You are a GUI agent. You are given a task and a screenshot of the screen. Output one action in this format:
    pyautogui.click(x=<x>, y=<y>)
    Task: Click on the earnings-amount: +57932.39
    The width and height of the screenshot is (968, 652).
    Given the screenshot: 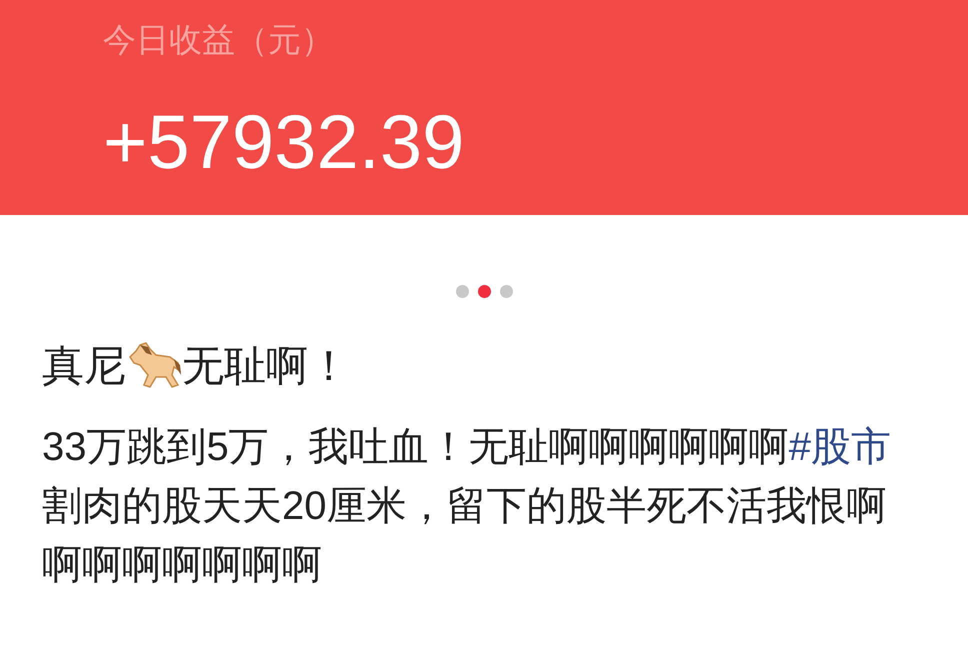 What is the action you would take?
    pyautogui.click(x=284, y=143)
    